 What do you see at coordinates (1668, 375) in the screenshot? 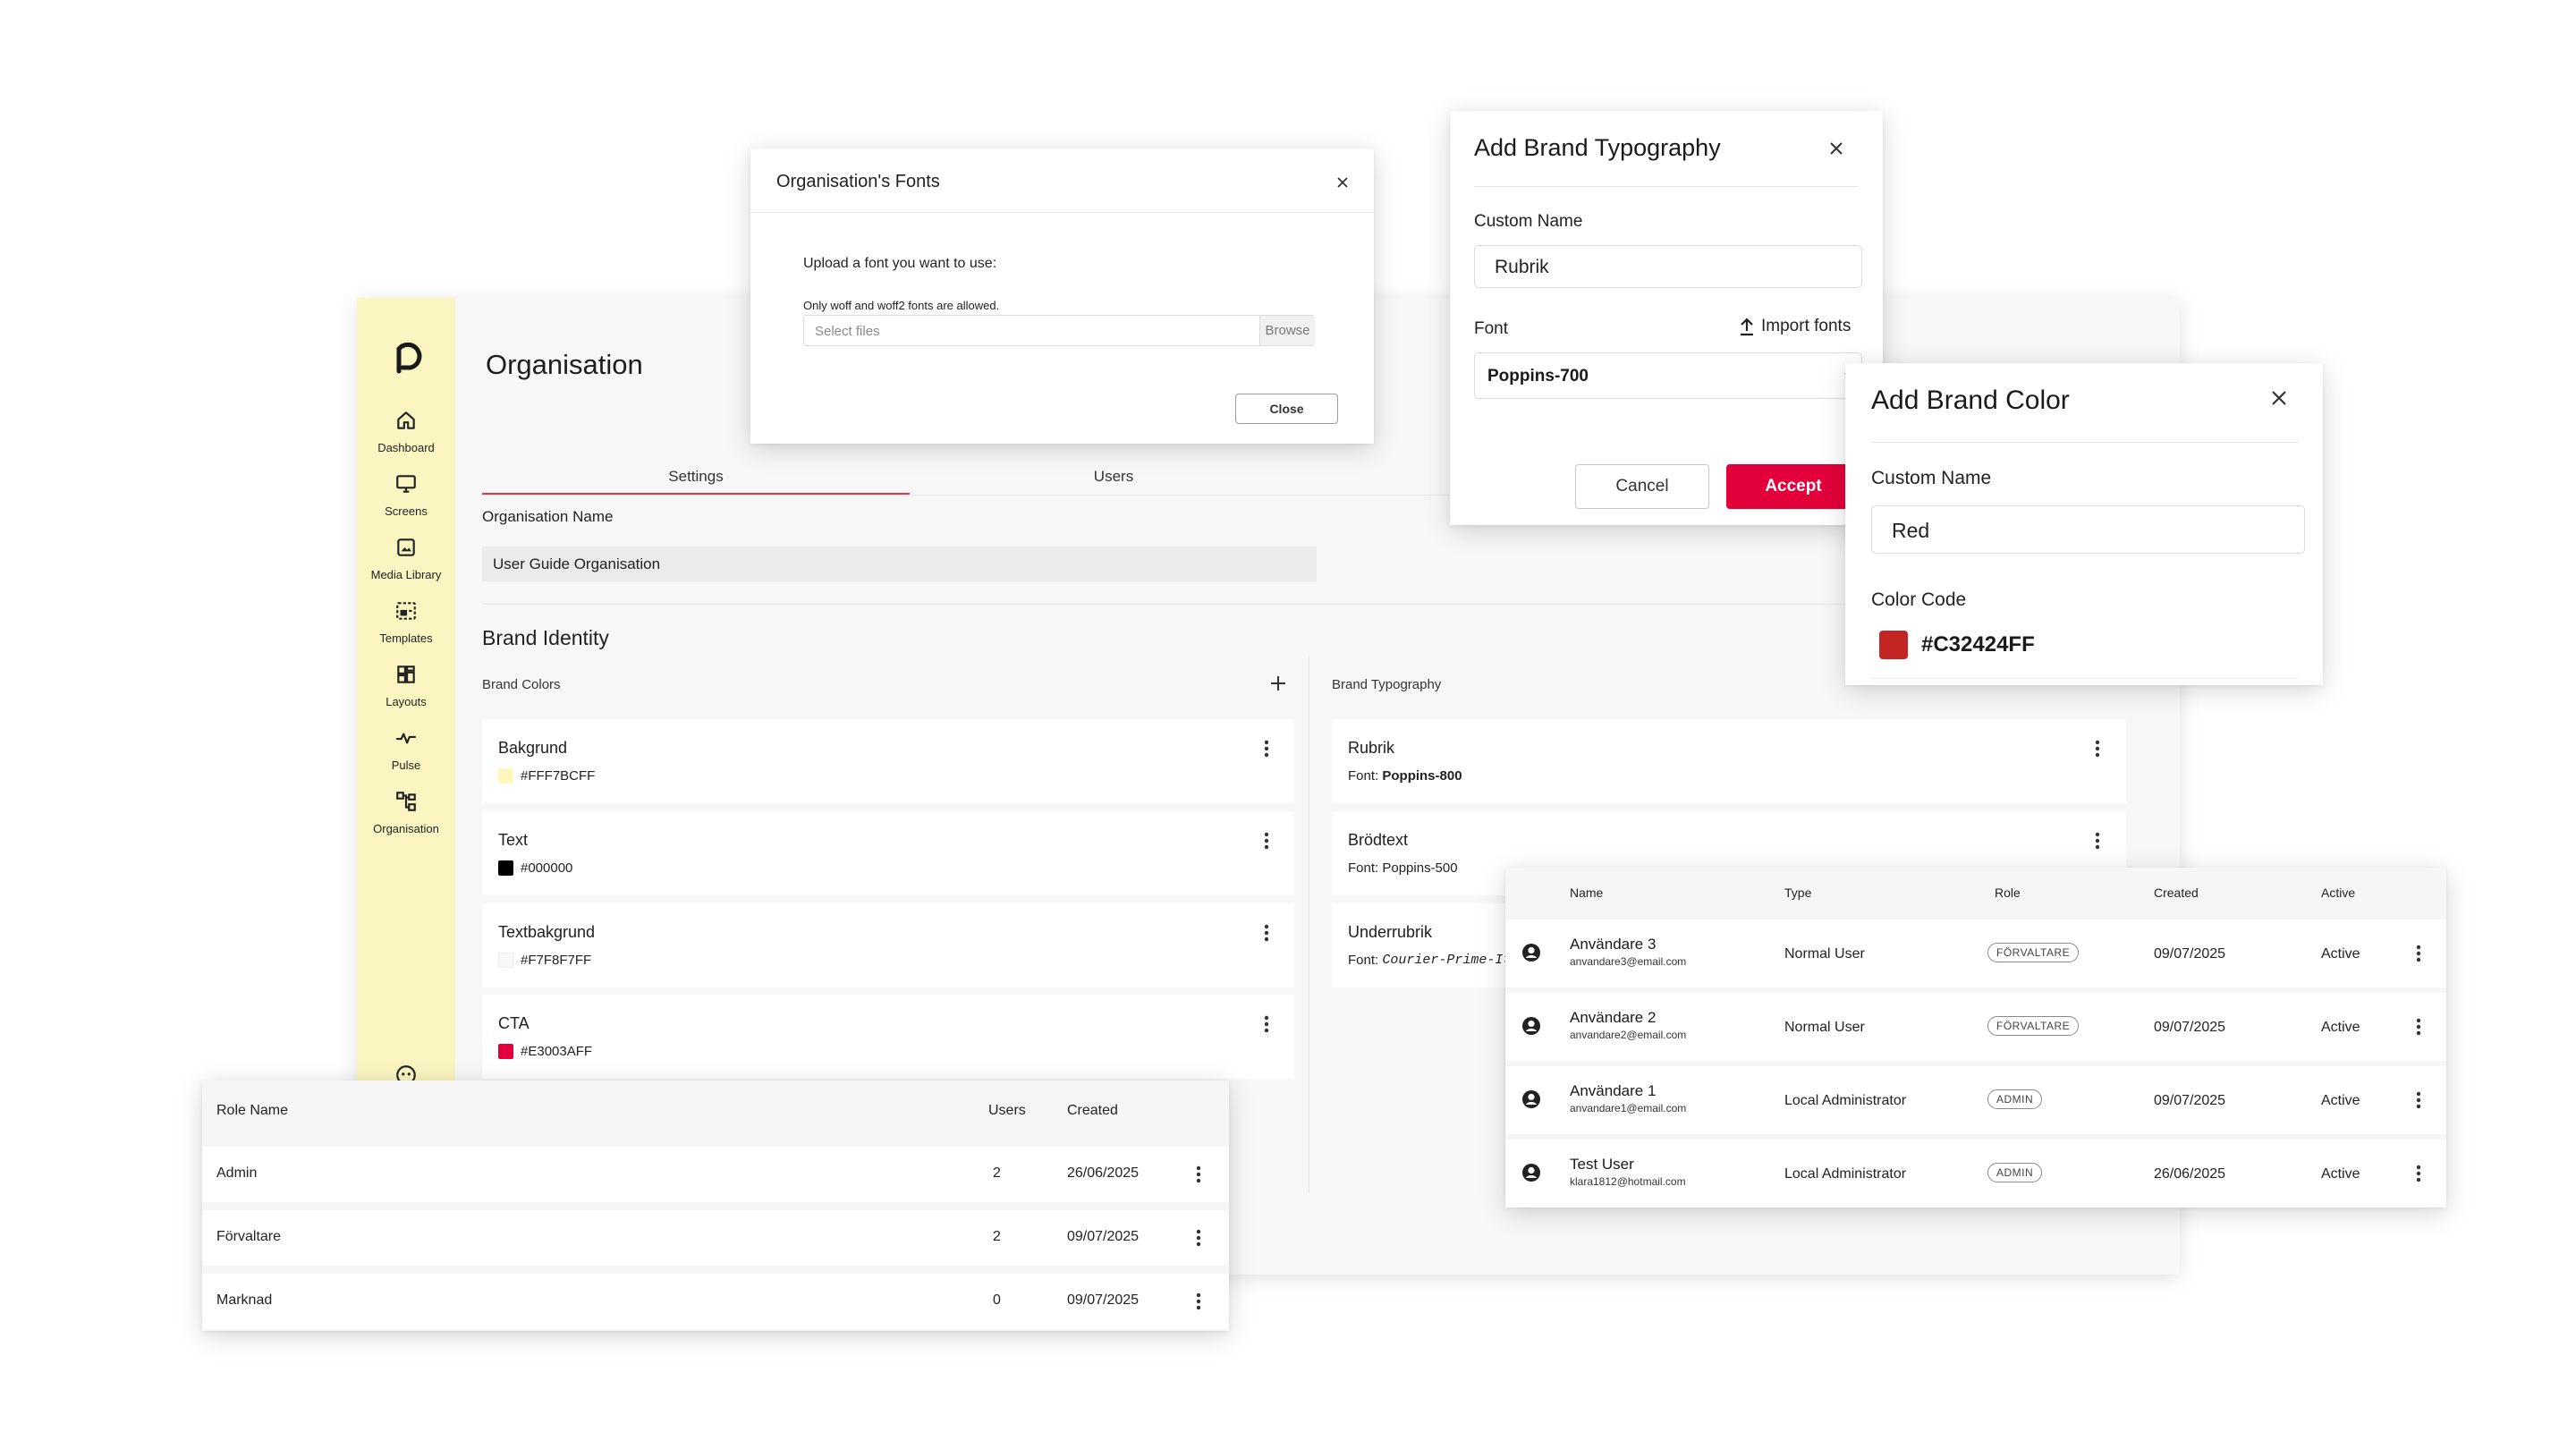
I see `font-select: Poppins-700` at bounding box center [1668, 375].